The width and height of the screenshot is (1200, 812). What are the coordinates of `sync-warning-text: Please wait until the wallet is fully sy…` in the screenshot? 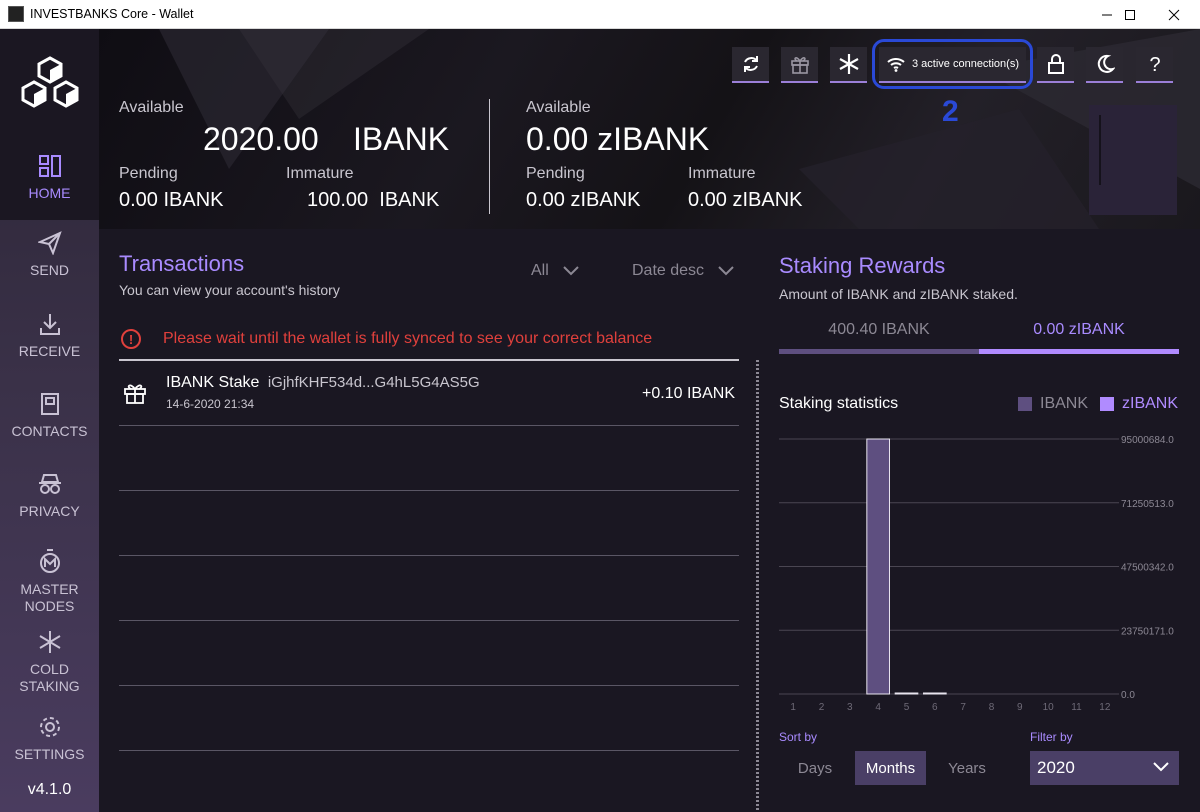 It's located at (408, 338).